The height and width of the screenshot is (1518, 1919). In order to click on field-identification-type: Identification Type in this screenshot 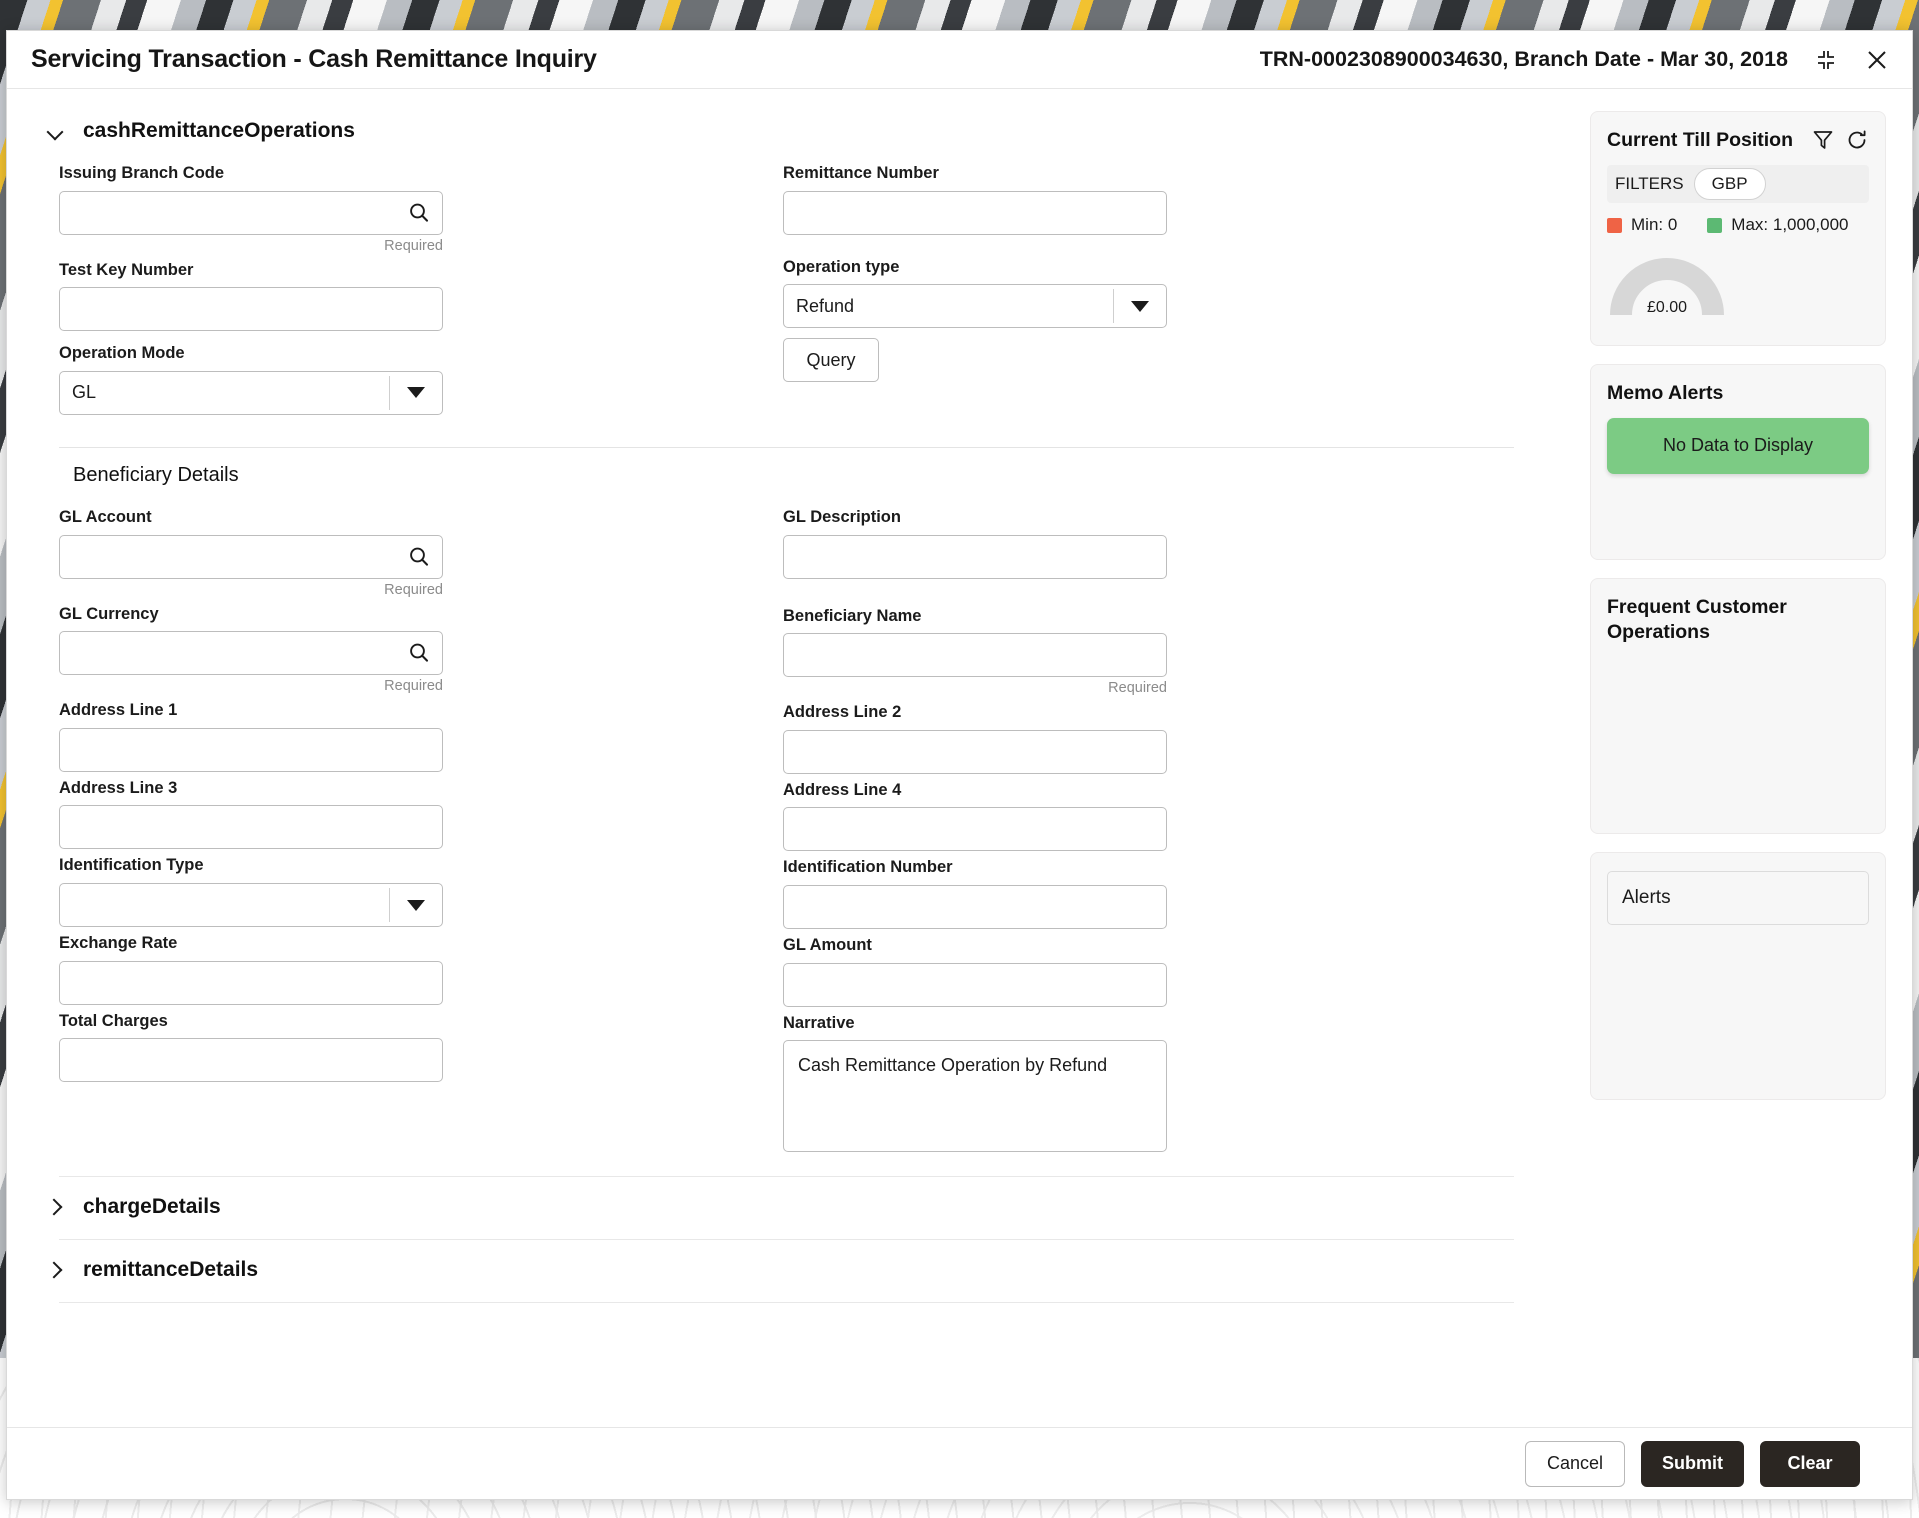, I will do `click(253, 891)`.